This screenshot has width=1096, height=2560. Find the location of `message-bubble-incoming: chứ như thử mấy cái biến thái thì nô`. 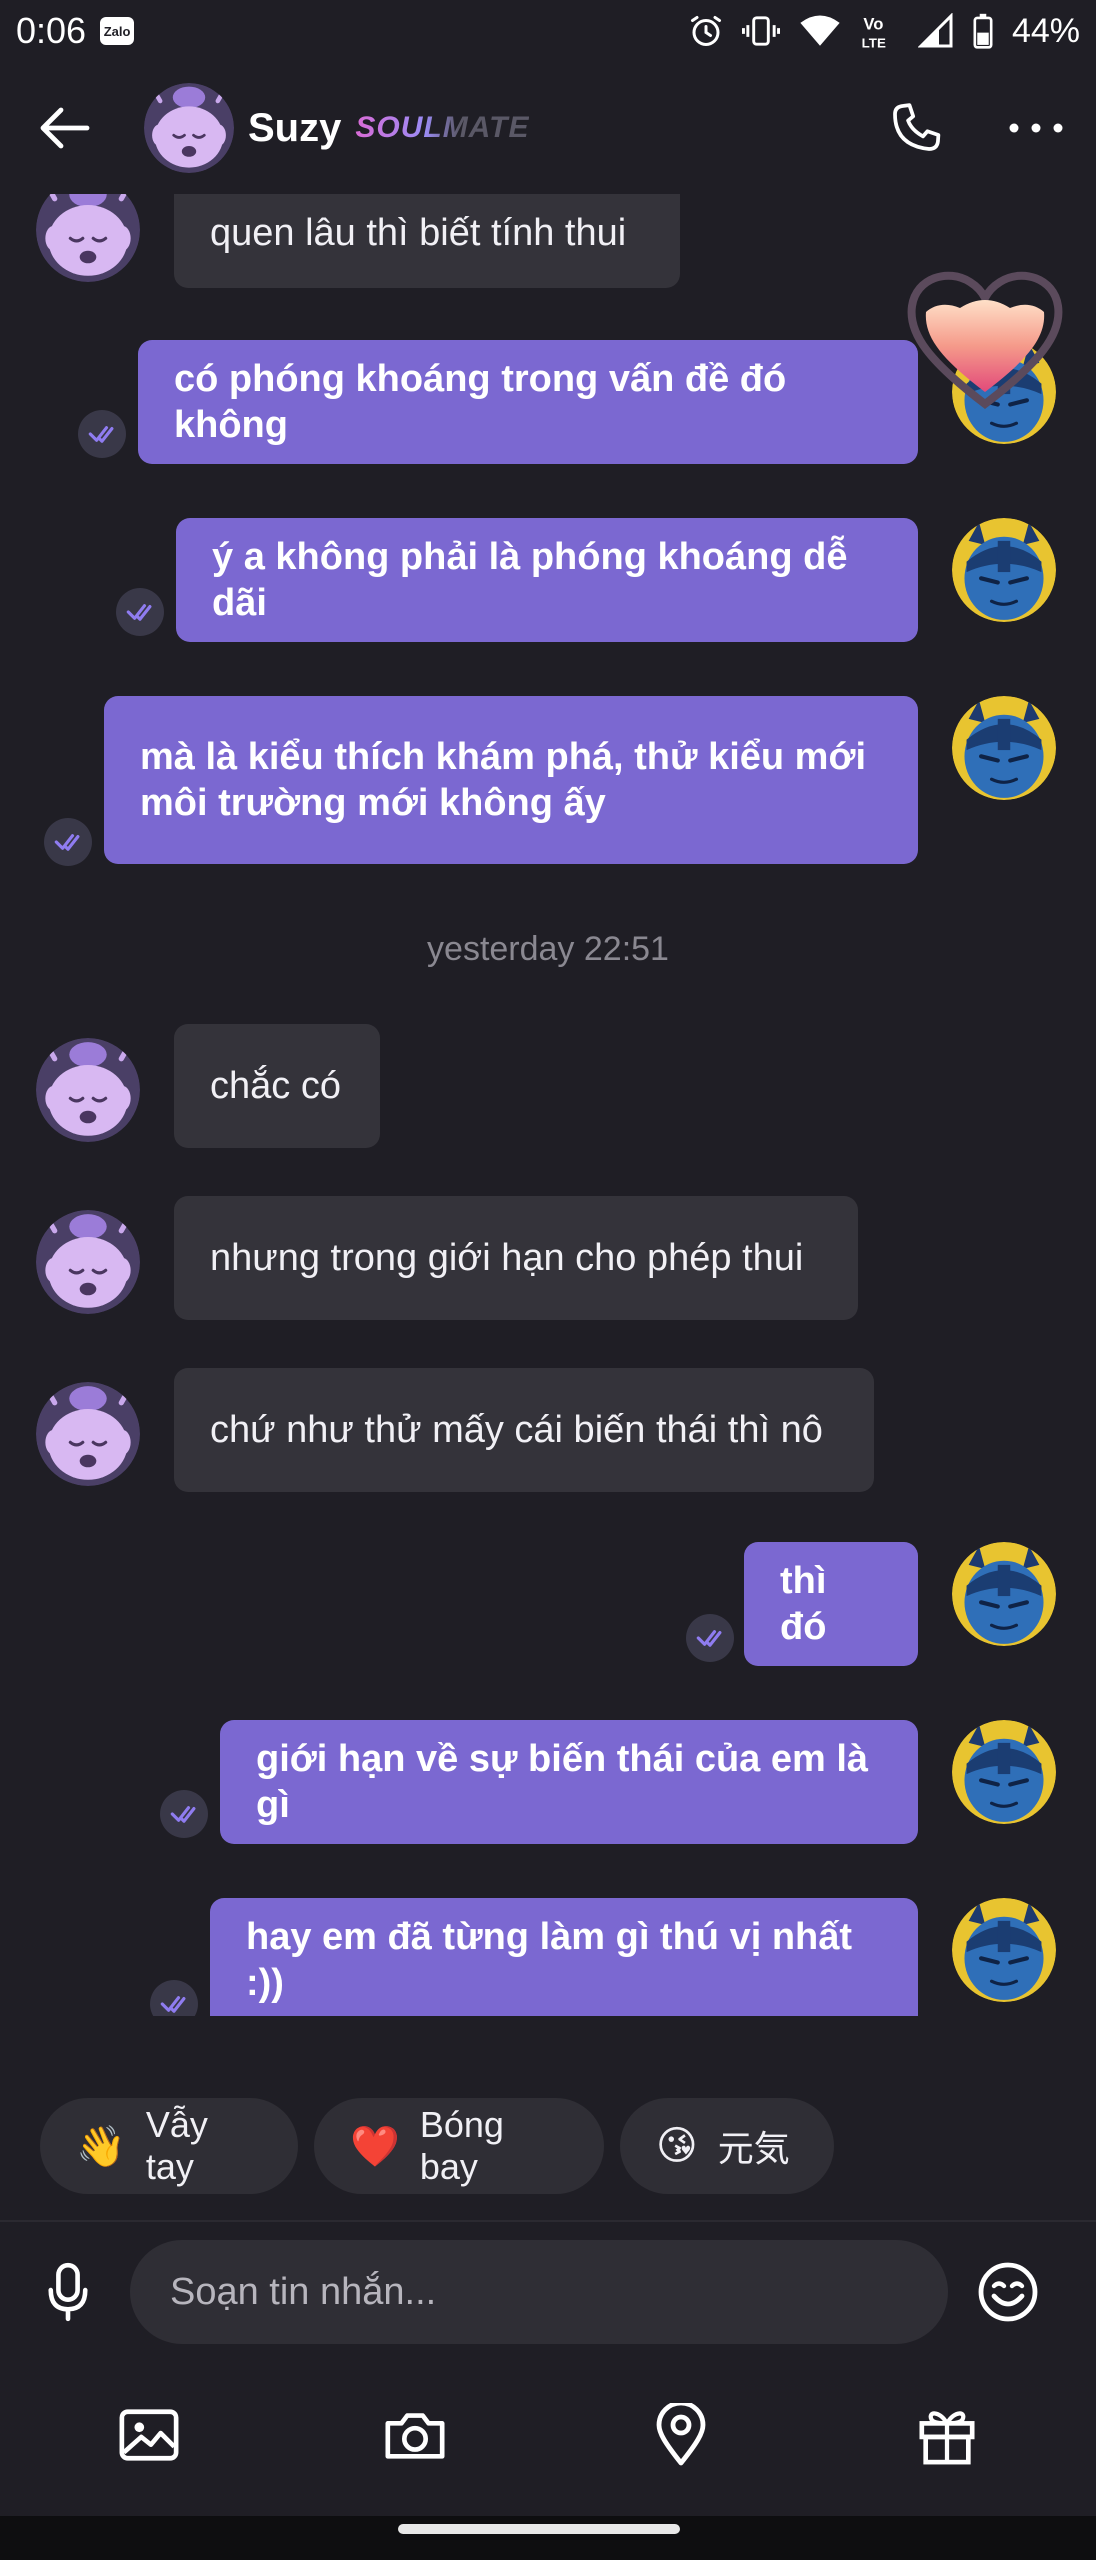

message-bubble-incoming: chứ như thử mấy cái biến thái thì nô is located at coordinates (524, 1430).